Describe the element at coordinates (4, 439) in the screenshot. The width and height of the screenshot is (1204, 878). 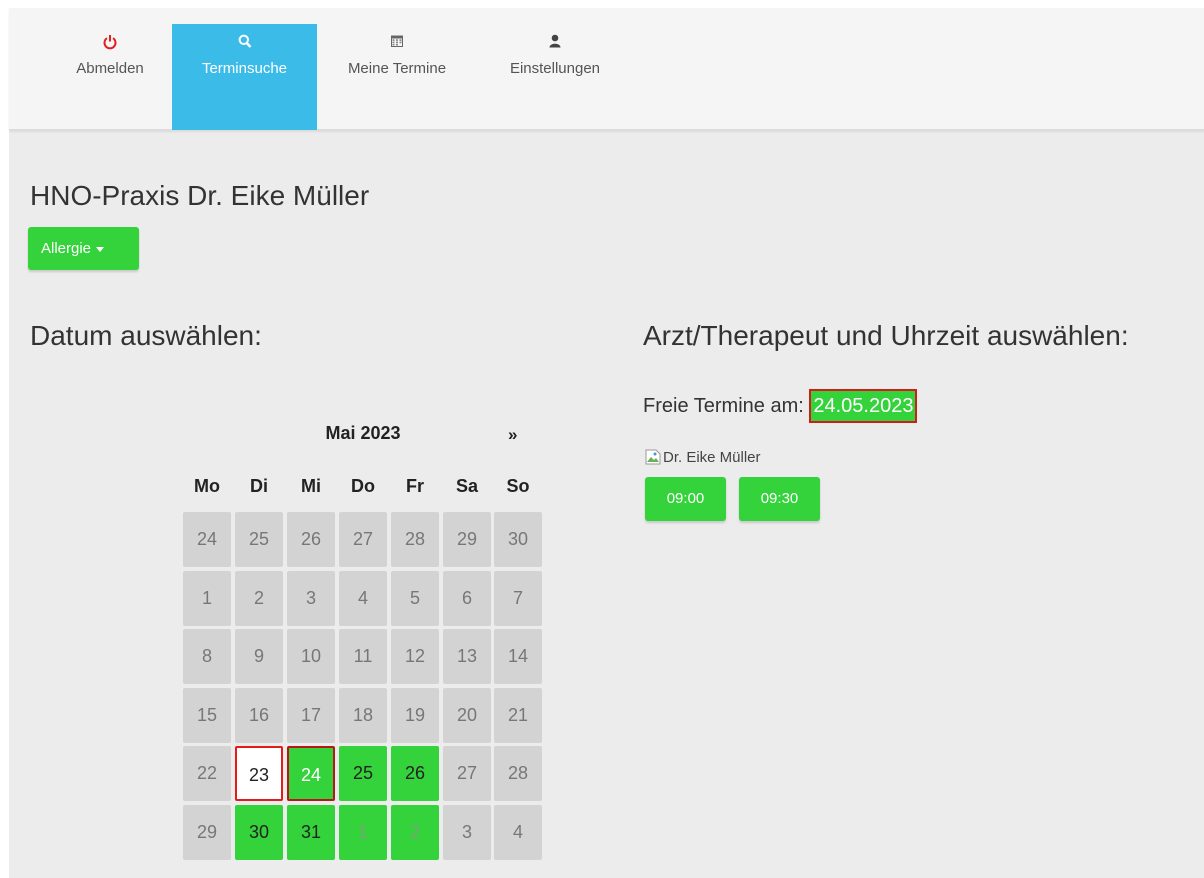
I see `left-edge` at that location.